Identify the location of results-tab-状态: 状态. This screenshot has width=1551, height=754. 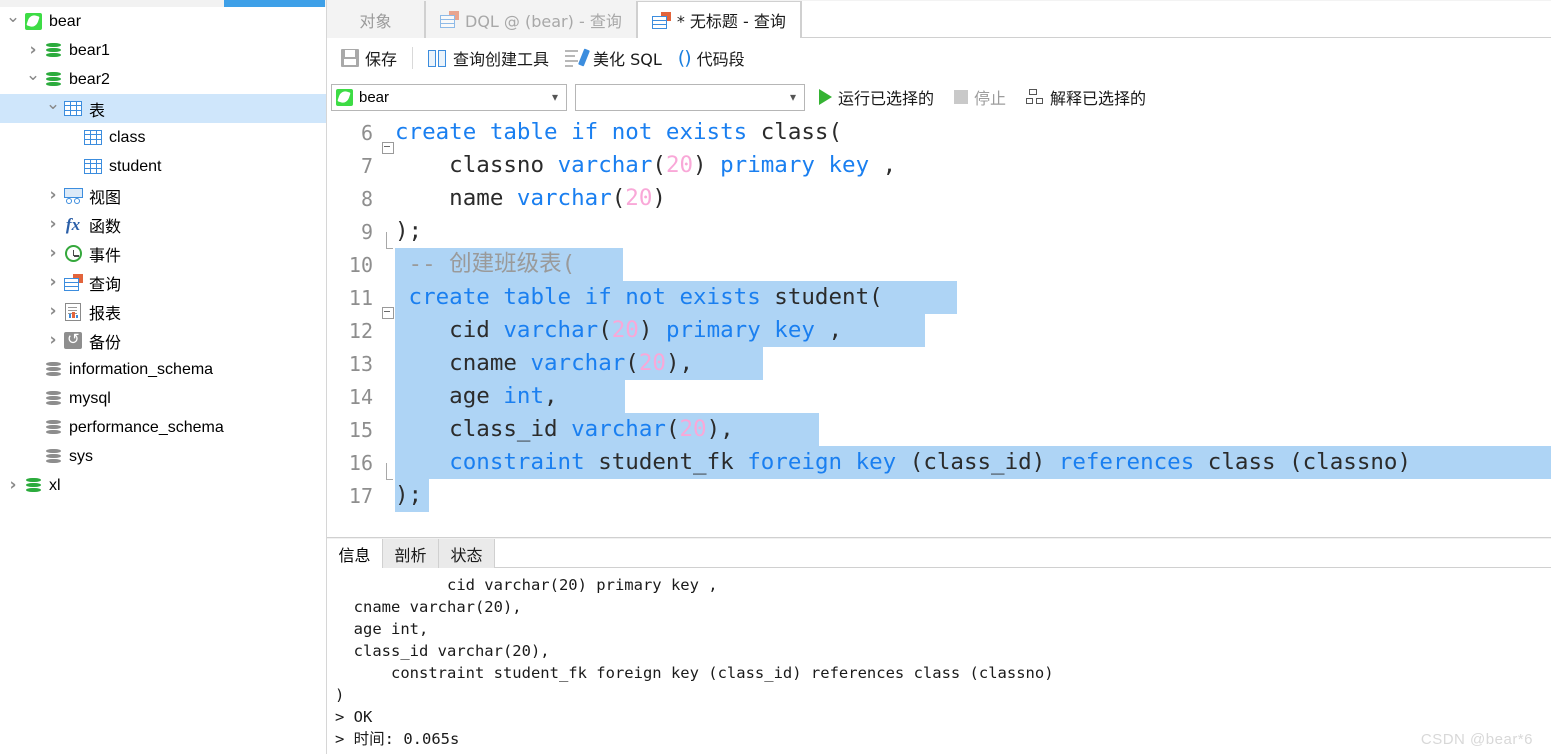
(467, 553).